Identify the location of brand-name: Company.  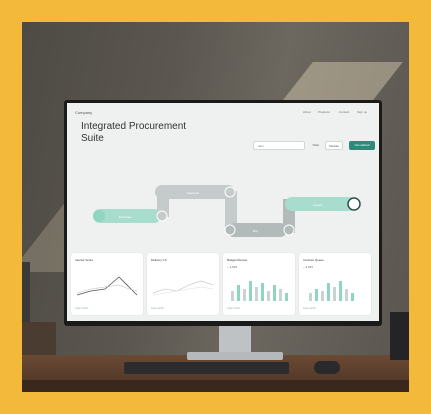
(83, 112).